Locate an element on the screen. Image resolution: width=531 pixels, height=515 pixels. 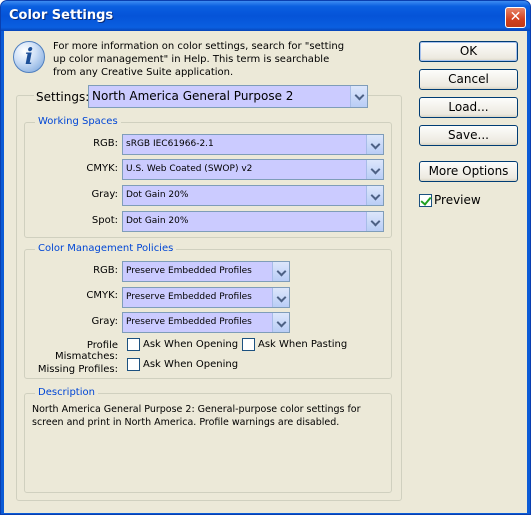
policies-title: Color Management Policies is located at coordinates (106, 248).